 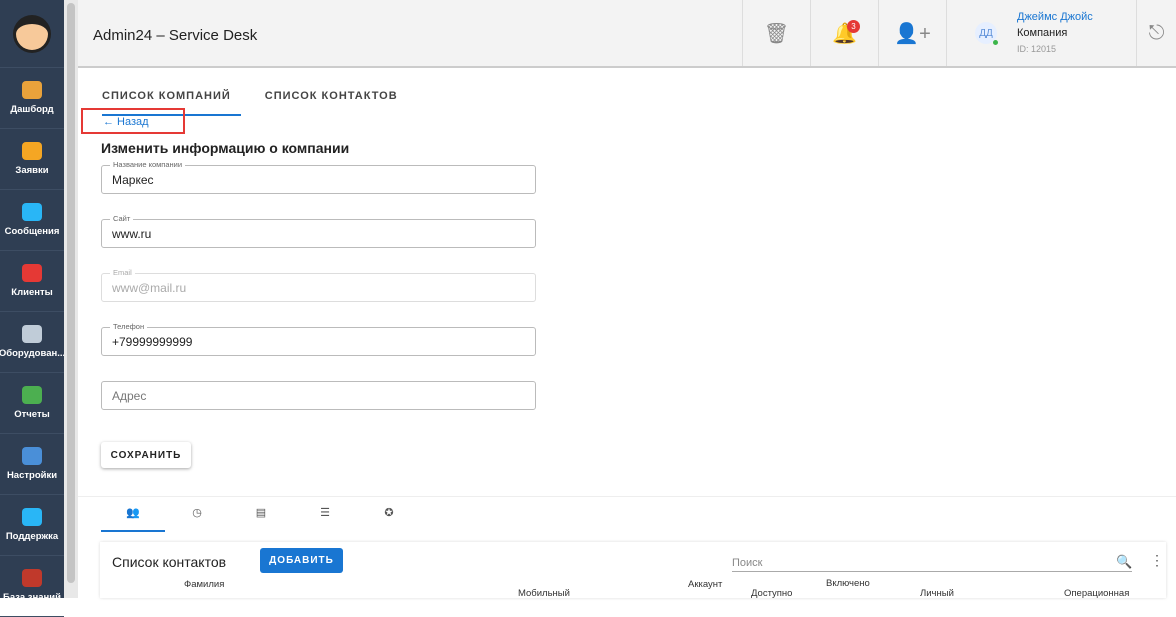 What do you see at coordinates (152, 342) in the screenshot?
I see `field-value: +79999999999` at bounding box center [152, 342].